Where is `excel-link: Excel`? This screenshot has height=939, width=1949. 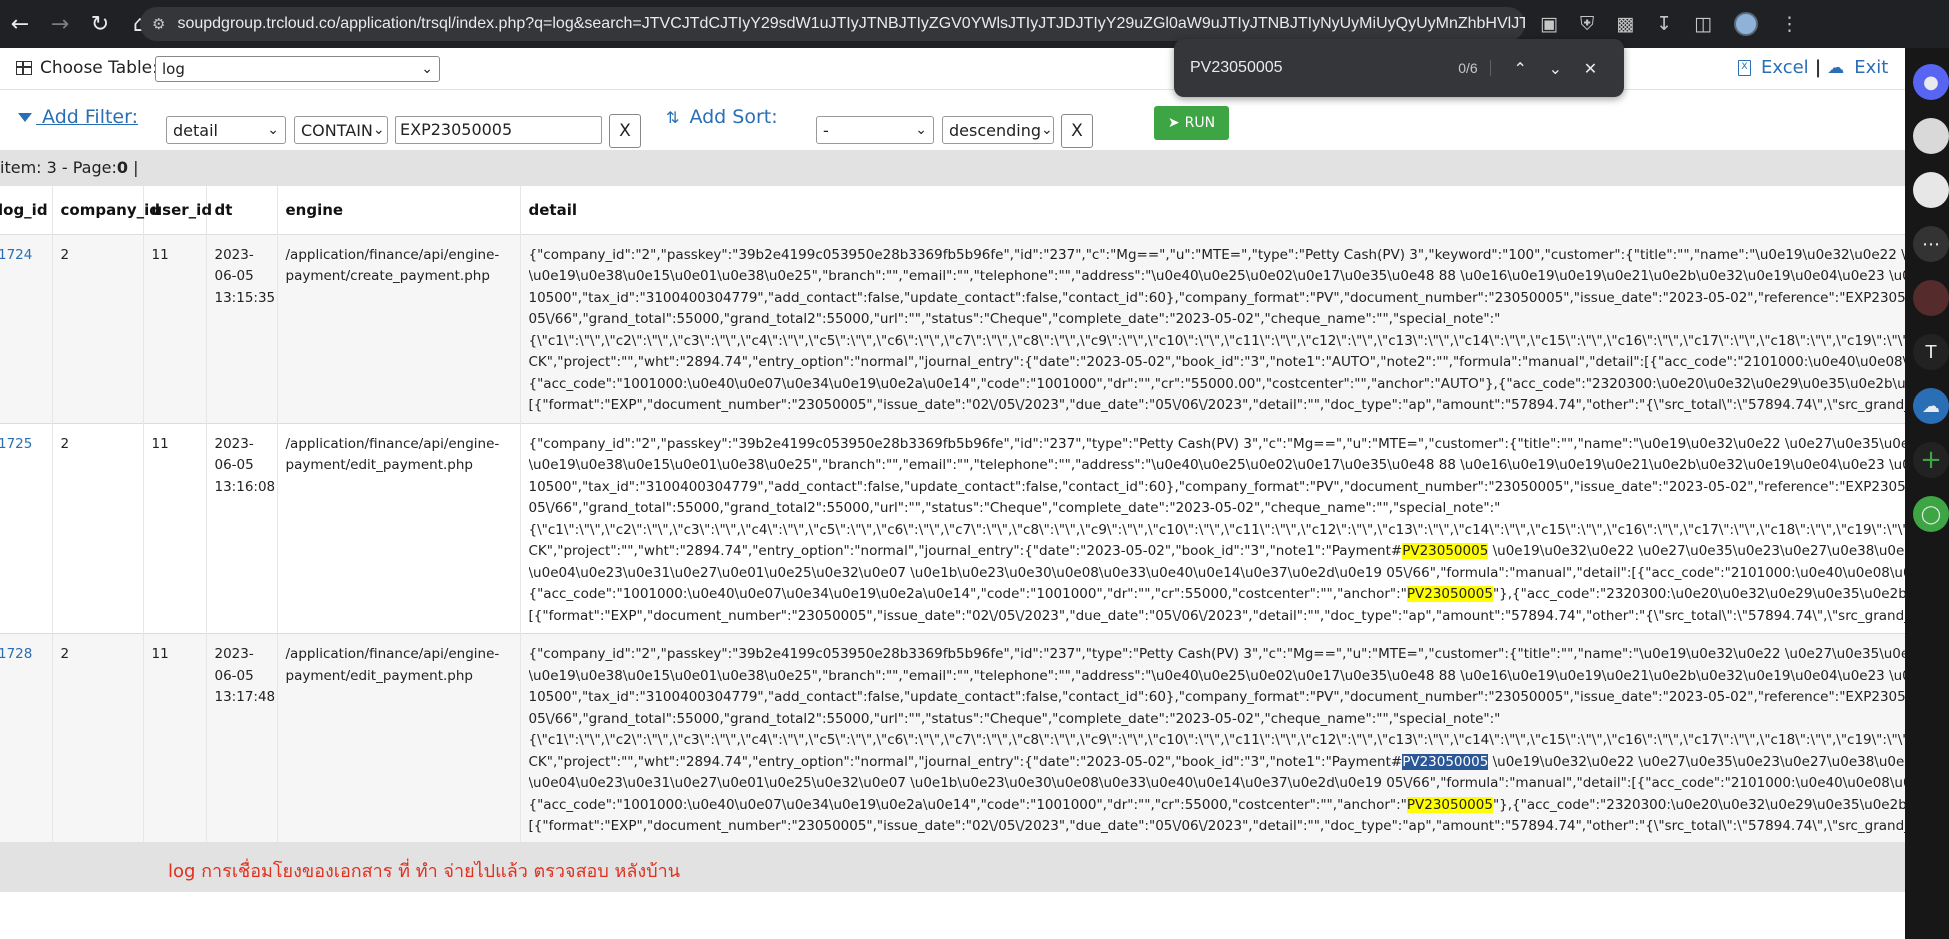
excel-link: Excel is located at coordinates (1785, 67).